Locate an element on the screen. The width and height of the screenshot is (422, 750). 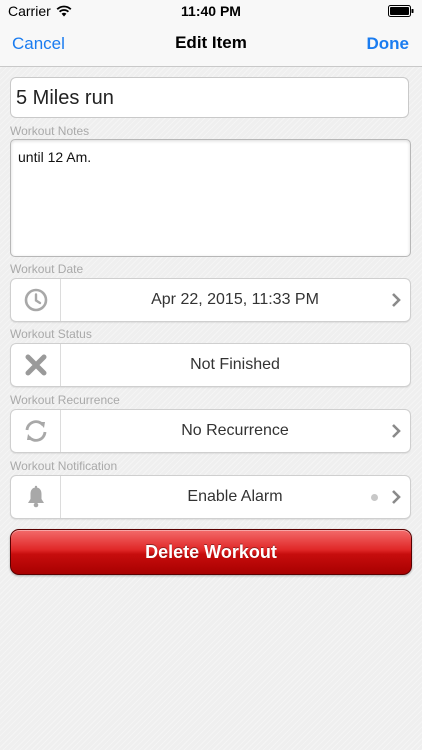
clock-icon is located at coordinates (35, 300).